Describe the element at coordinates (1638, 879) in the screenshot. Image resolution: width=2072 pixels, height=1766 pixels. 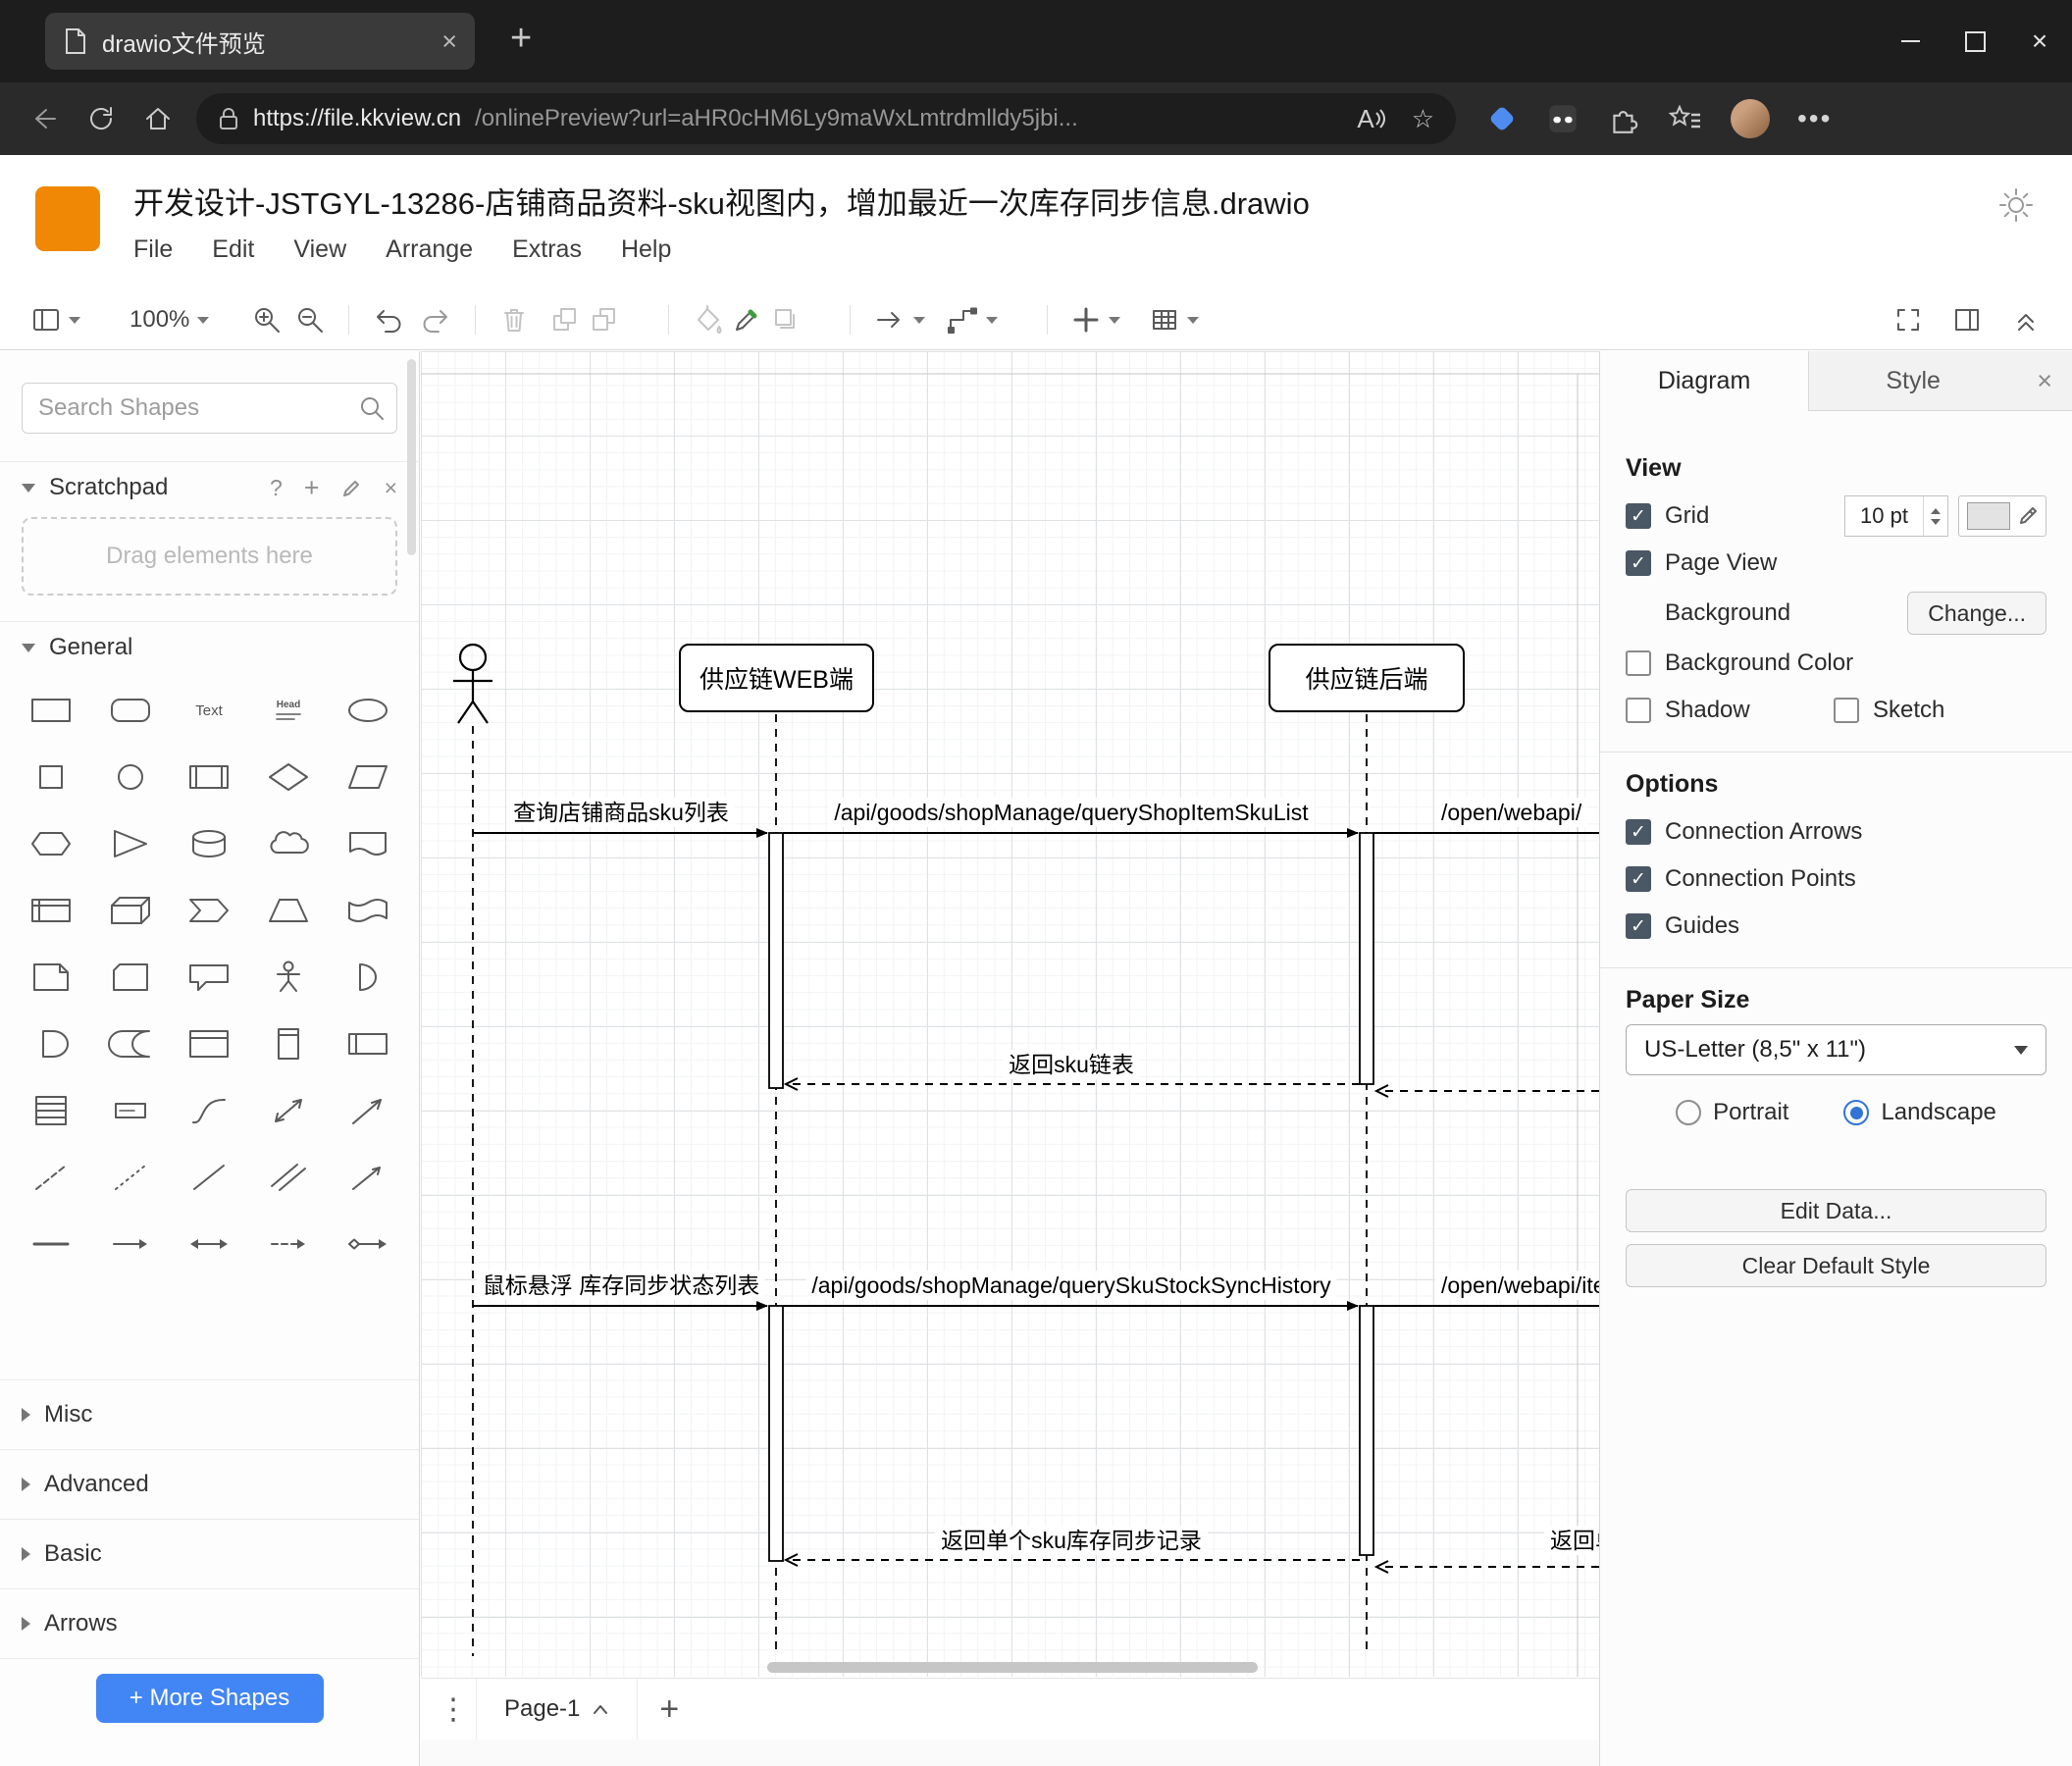
I see `connection-points-checkbox` at that location.